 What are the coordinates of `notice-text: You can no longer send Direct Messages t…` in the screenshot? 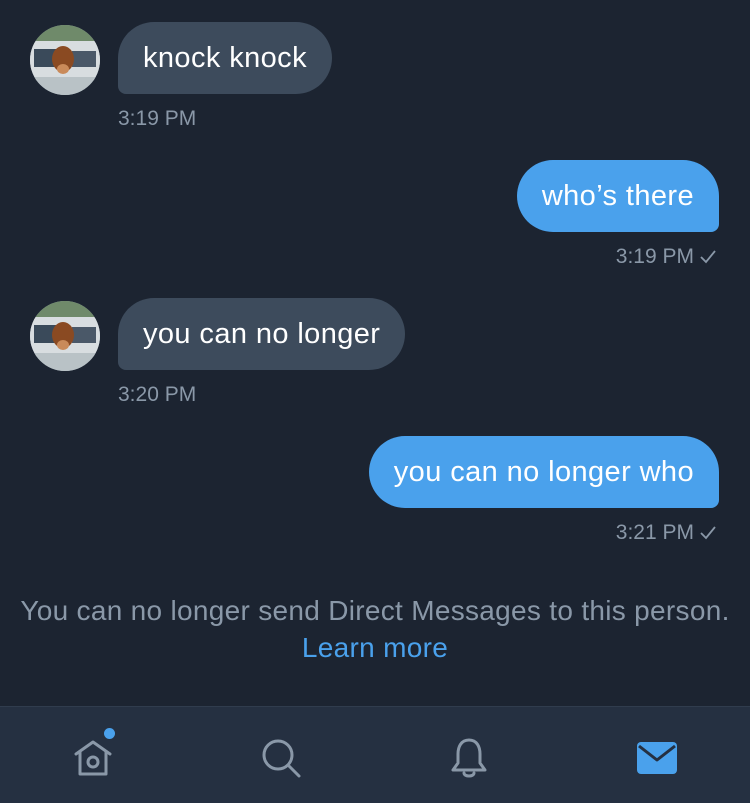 It's located at (375, 610).